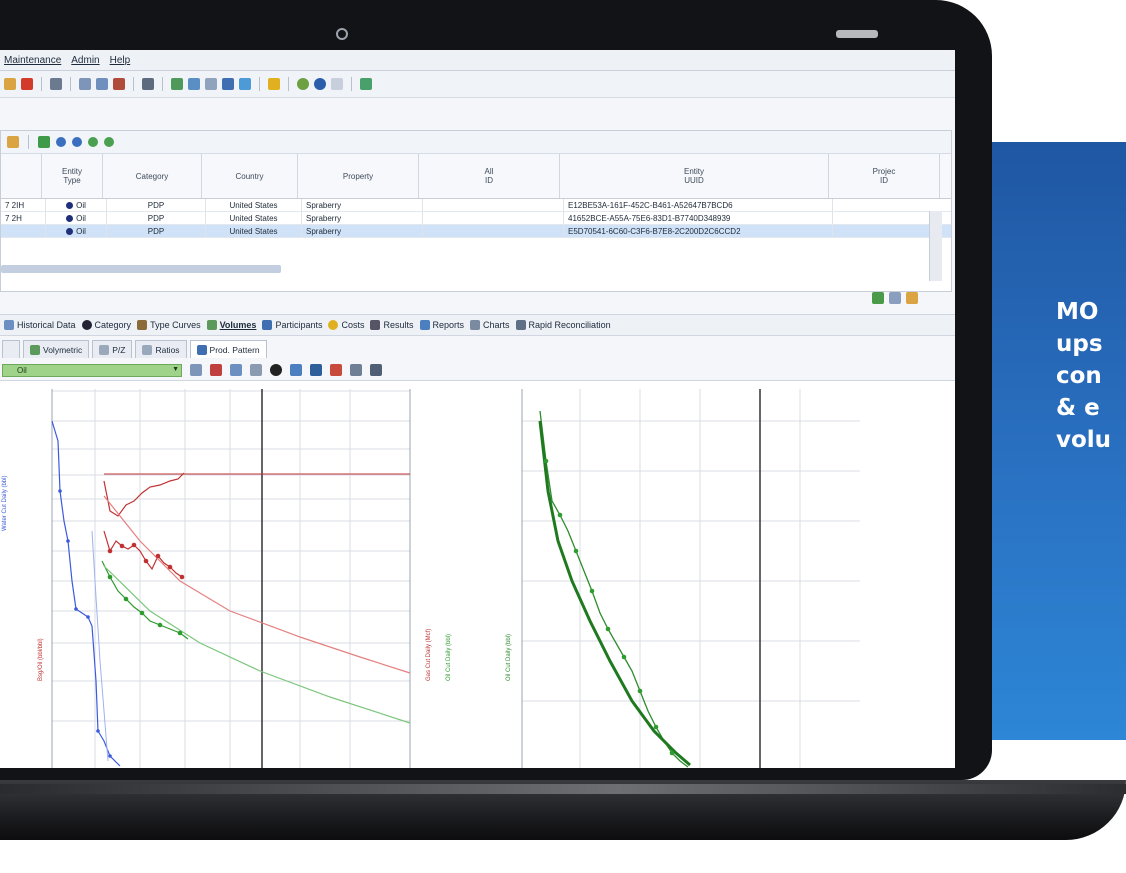  What do you see at coordinates (256, 370) in the screenshot?
I see `fit-icon` at bounding box center [256, 370].